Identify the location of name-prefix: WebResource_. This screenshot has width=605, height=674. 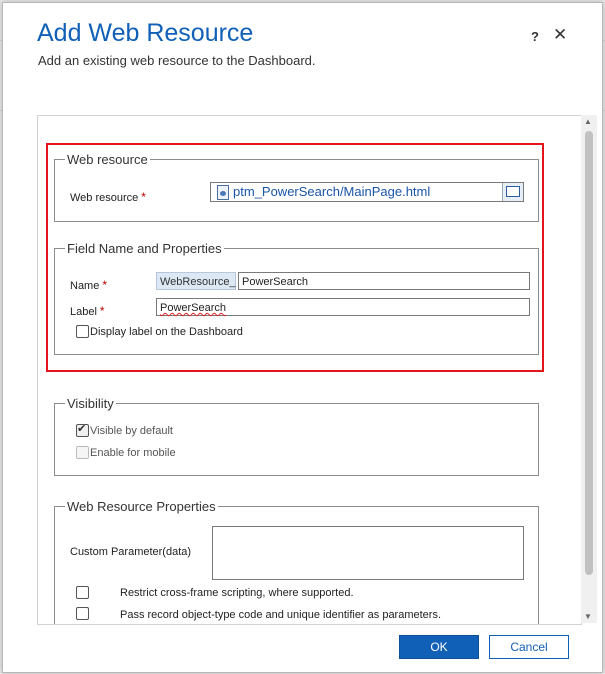
(196, 281).